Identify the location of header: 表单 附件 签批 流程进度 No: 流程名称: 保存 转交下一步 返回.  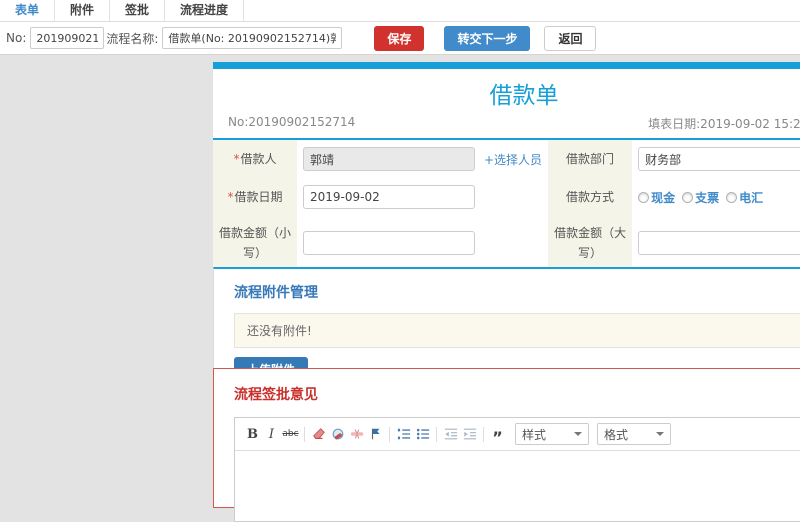
(400, 27).